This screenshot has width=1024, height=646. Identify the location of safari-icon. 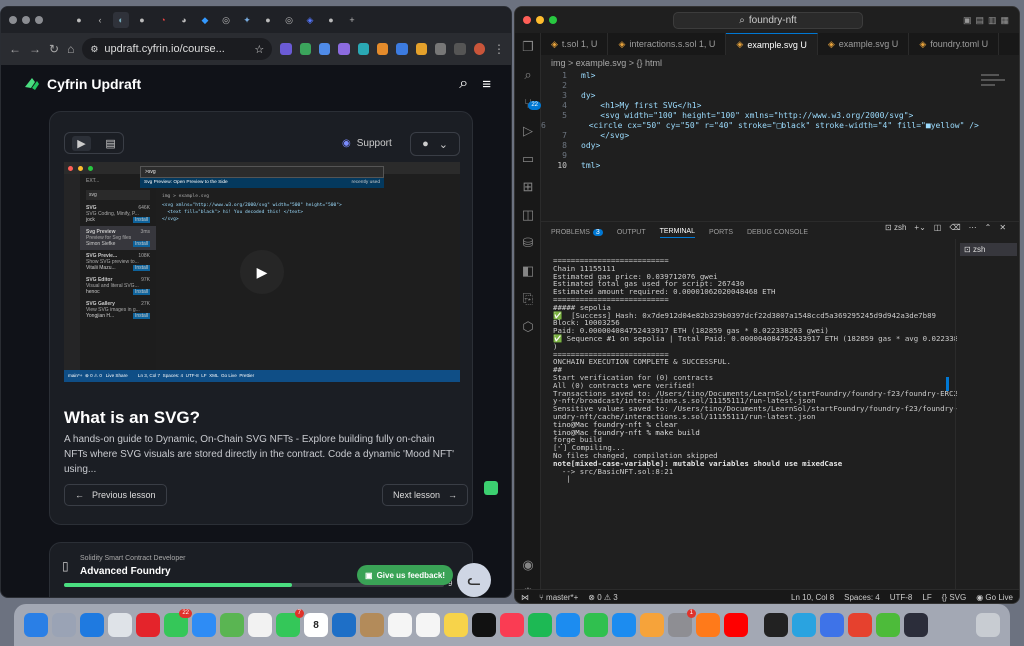
(92, 625).